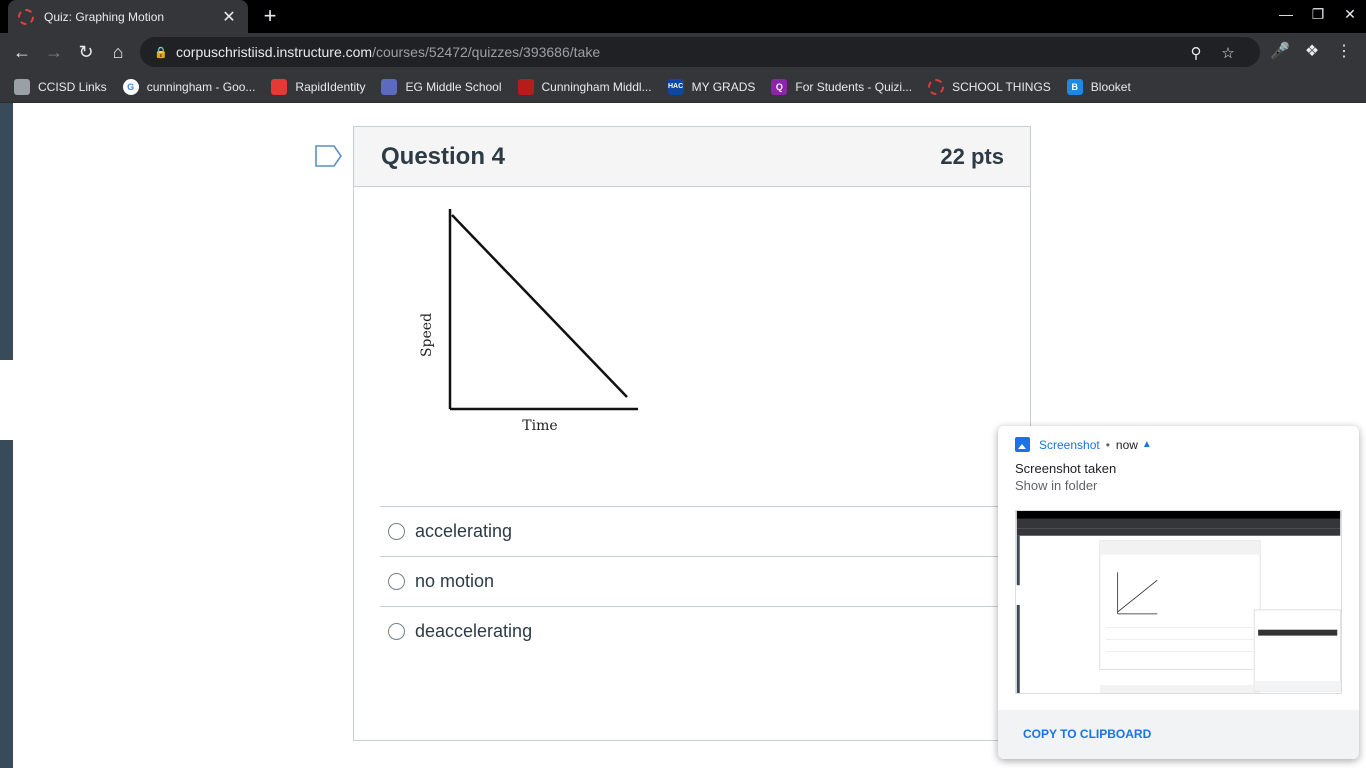  I want to click on graph-xlabel: Time, so click(539, 426).